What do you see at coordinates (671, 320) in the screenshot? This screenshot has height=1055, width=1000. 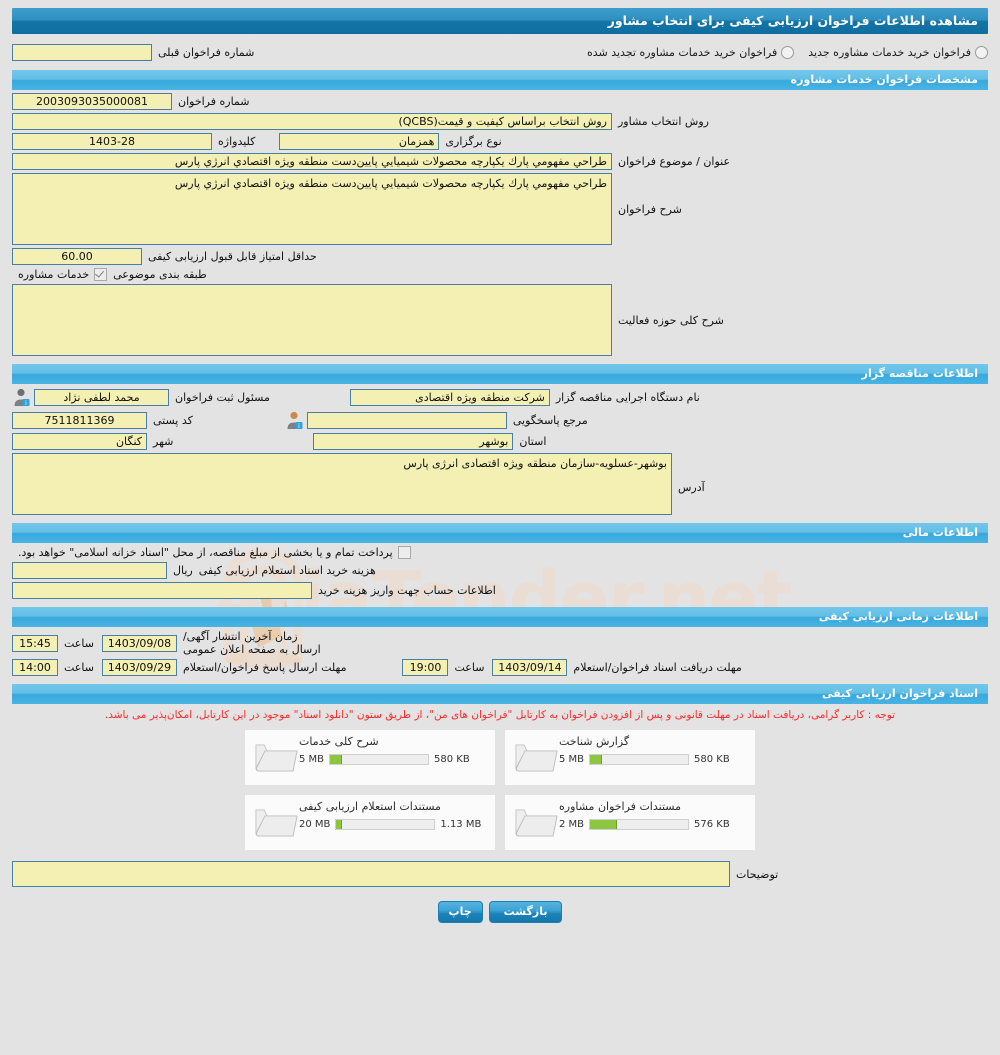 I see `activity-scope-label: شرح کلی حوزه فعالیت` at bounding box center [671, 320].